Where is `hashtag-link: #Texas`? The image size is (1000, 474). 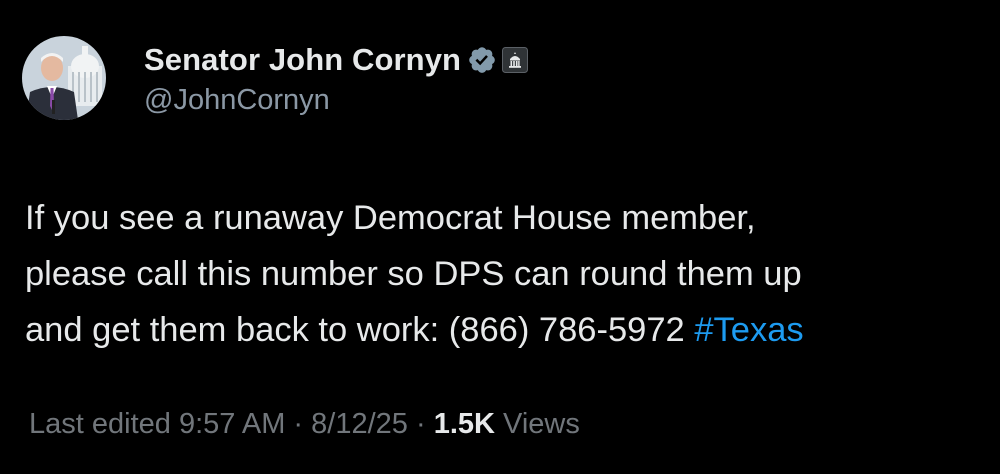 hashtag-link: #Texas is located at coordinates (748, 330).